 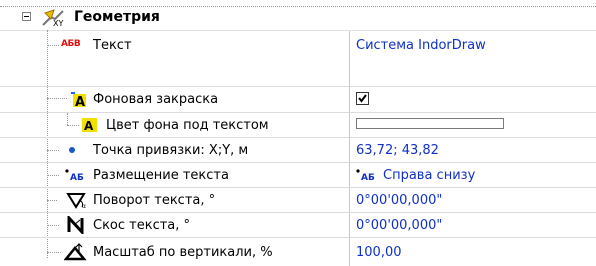 I want to click on group-header-geometry: XY Геометрия, so click(x=298, y=15).